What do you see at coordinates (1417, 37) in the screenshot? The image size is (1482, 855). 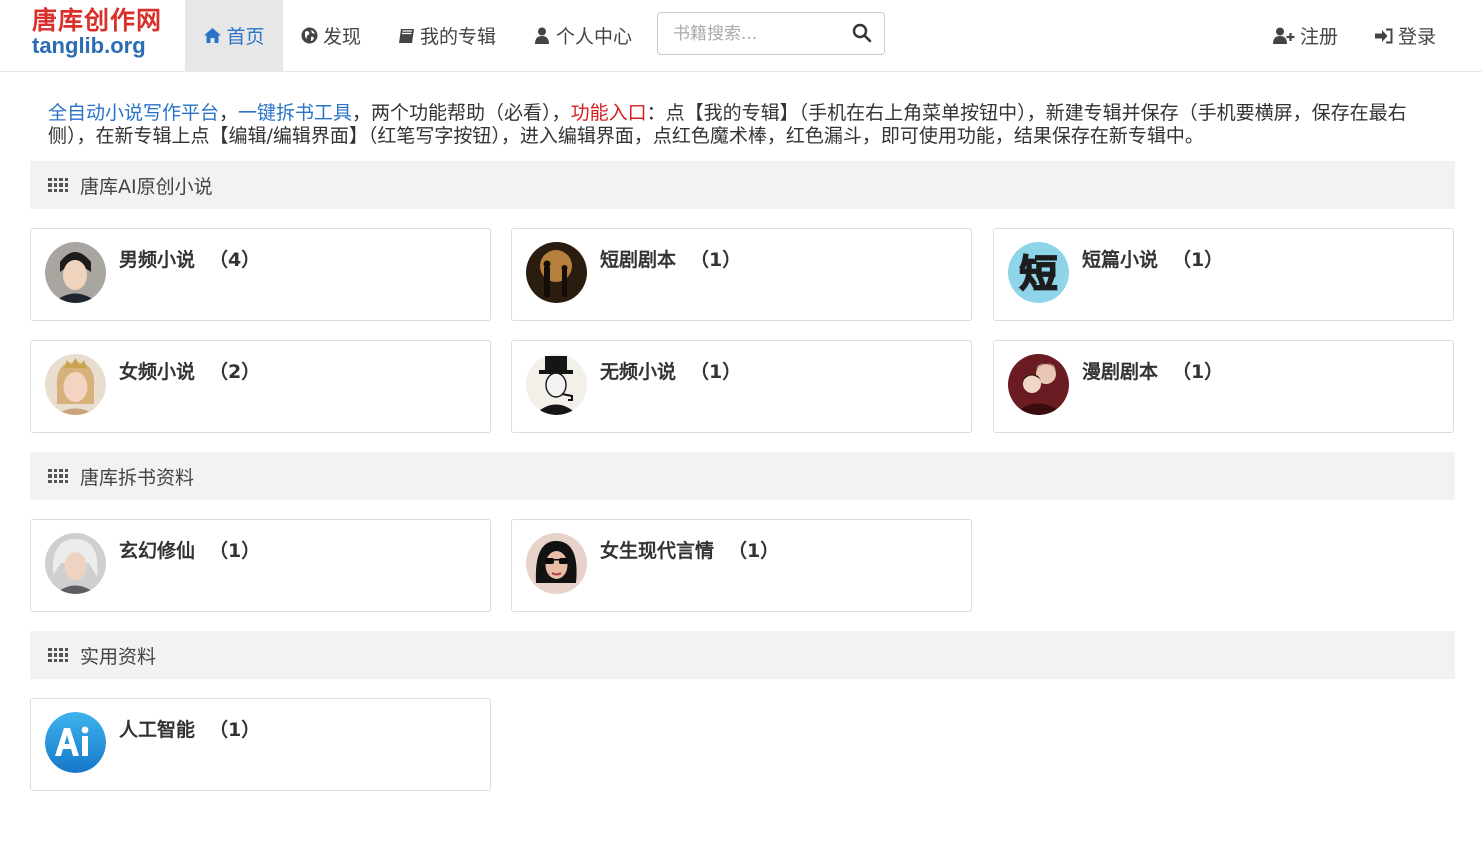 I see `nav-login-label: 登录` at bounding box center [1417, 37].